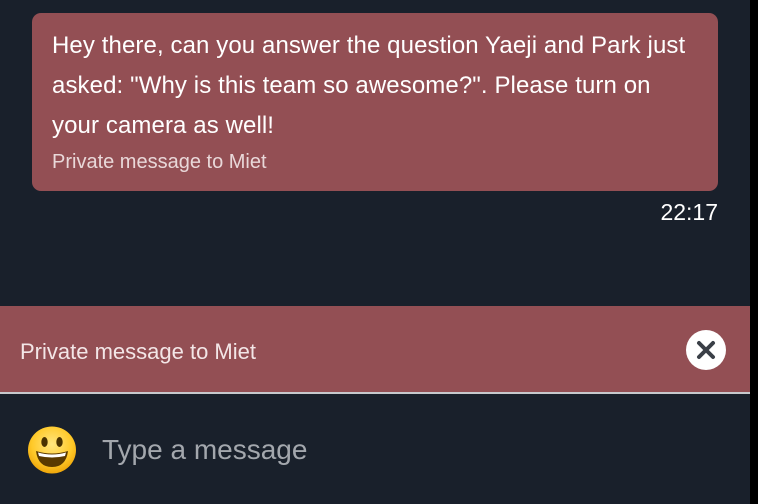  I want to click on message-private-label: Private message to Miet, so click(159, 162).